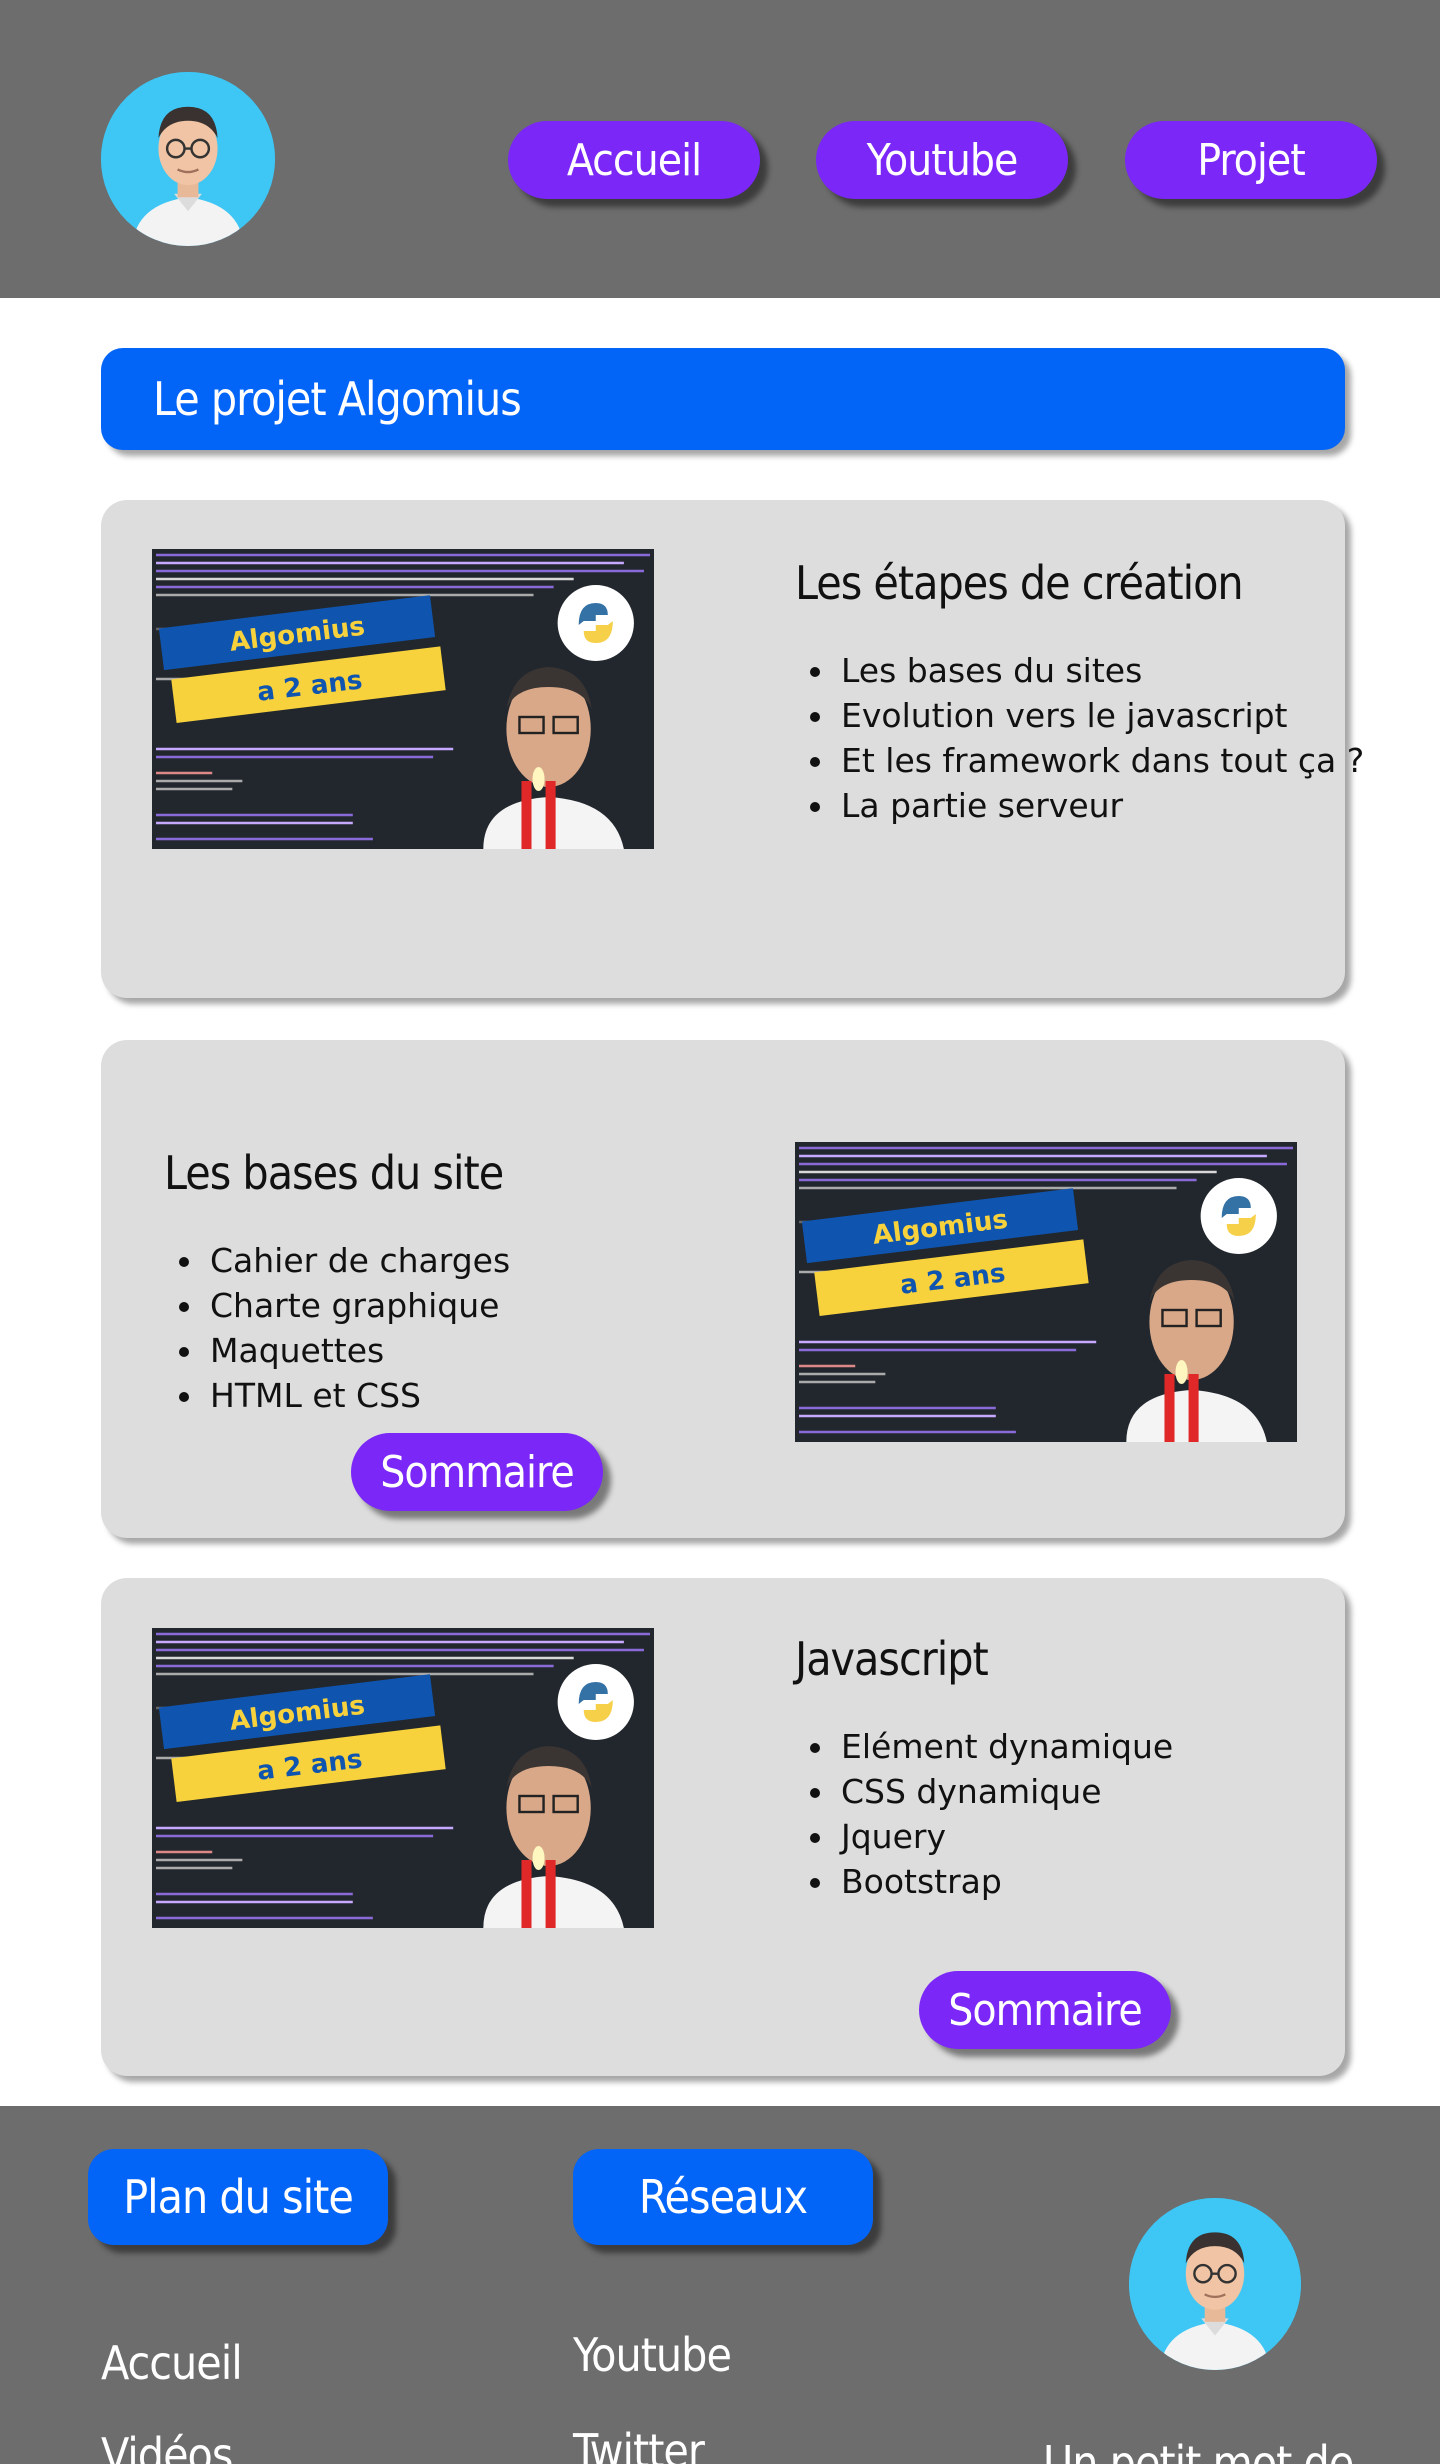 The width and height of the screenshot is (1440, 2464). Describe the element at coordinates (1005, 1836) in the screenshot. I see `list-item: Jquery` at that location.